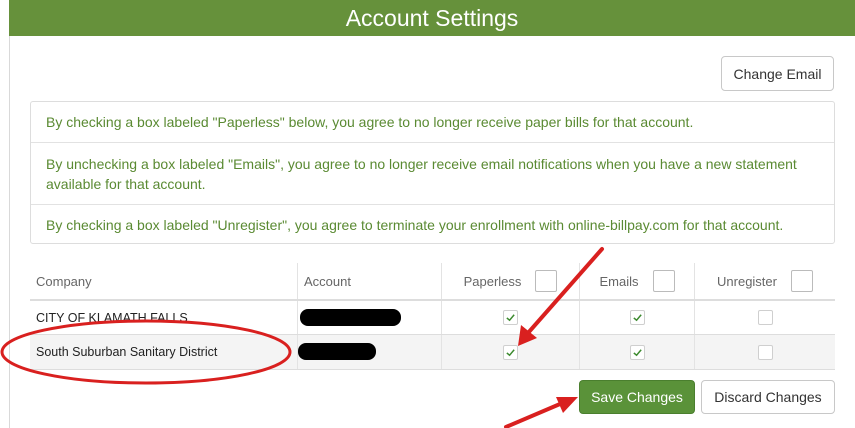 This screenshot has height=428, width=855. I want to click on company-name: CITY OF KLAMATH FALLS, so click(112, 317).